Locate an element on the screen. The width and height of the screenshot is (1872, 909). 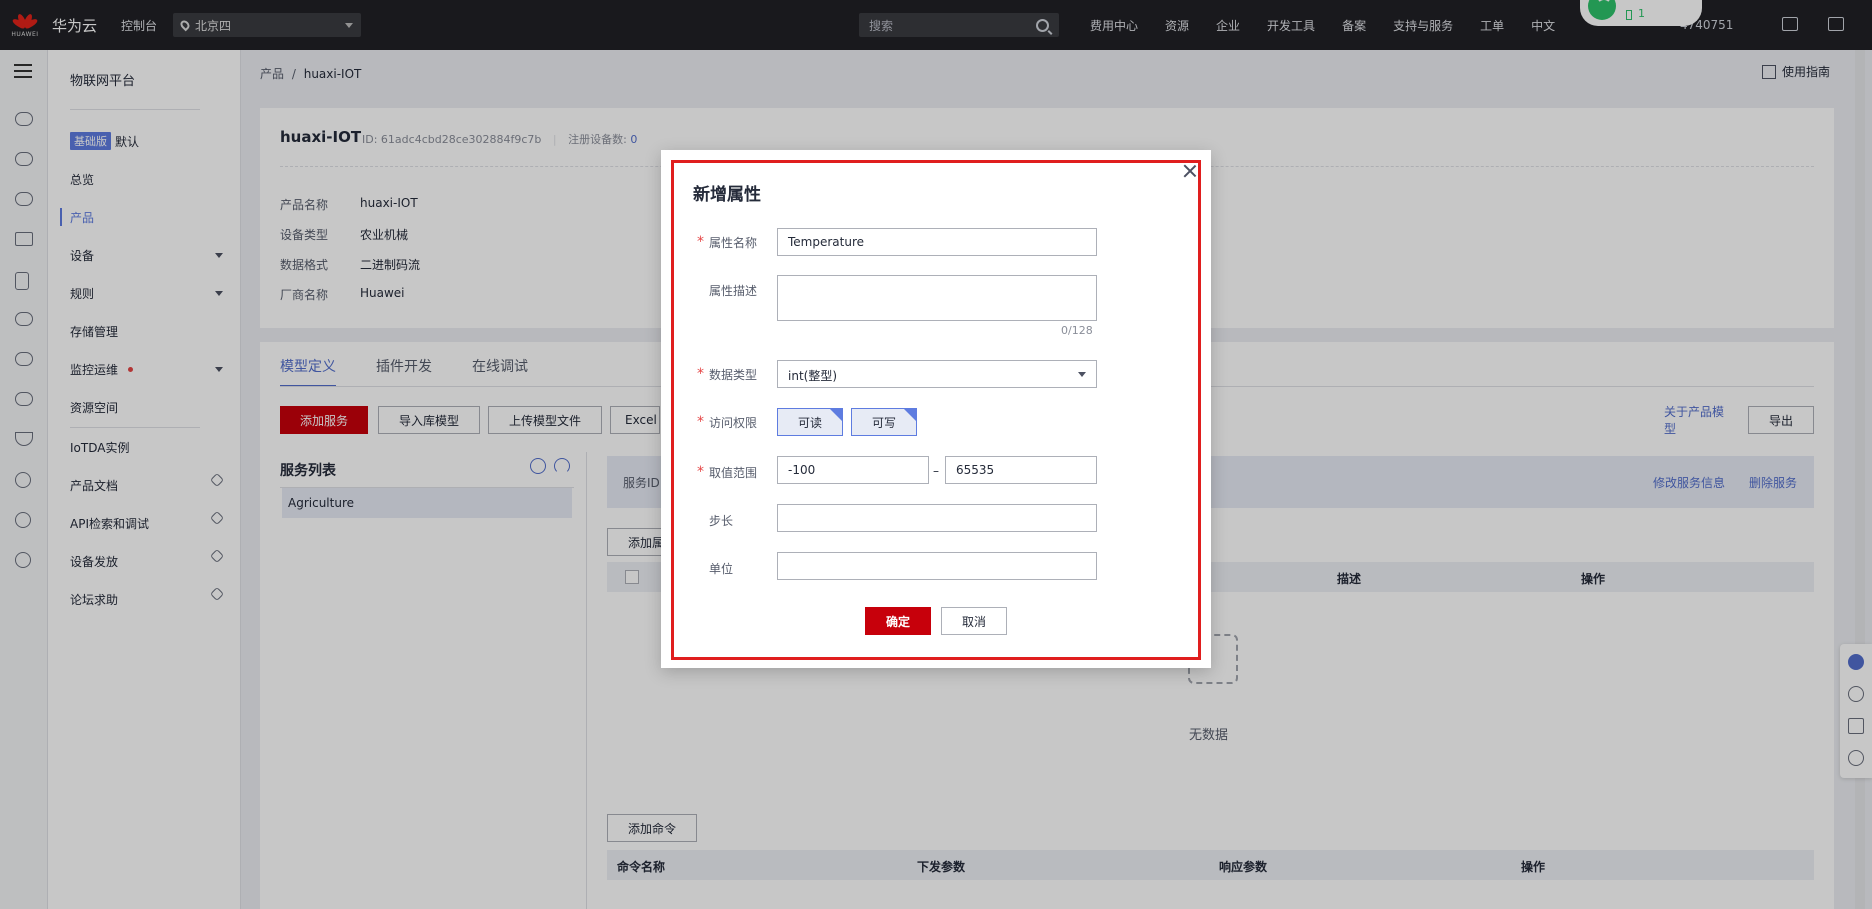
range-min-input: -100 is located at coordinates (853, 470).